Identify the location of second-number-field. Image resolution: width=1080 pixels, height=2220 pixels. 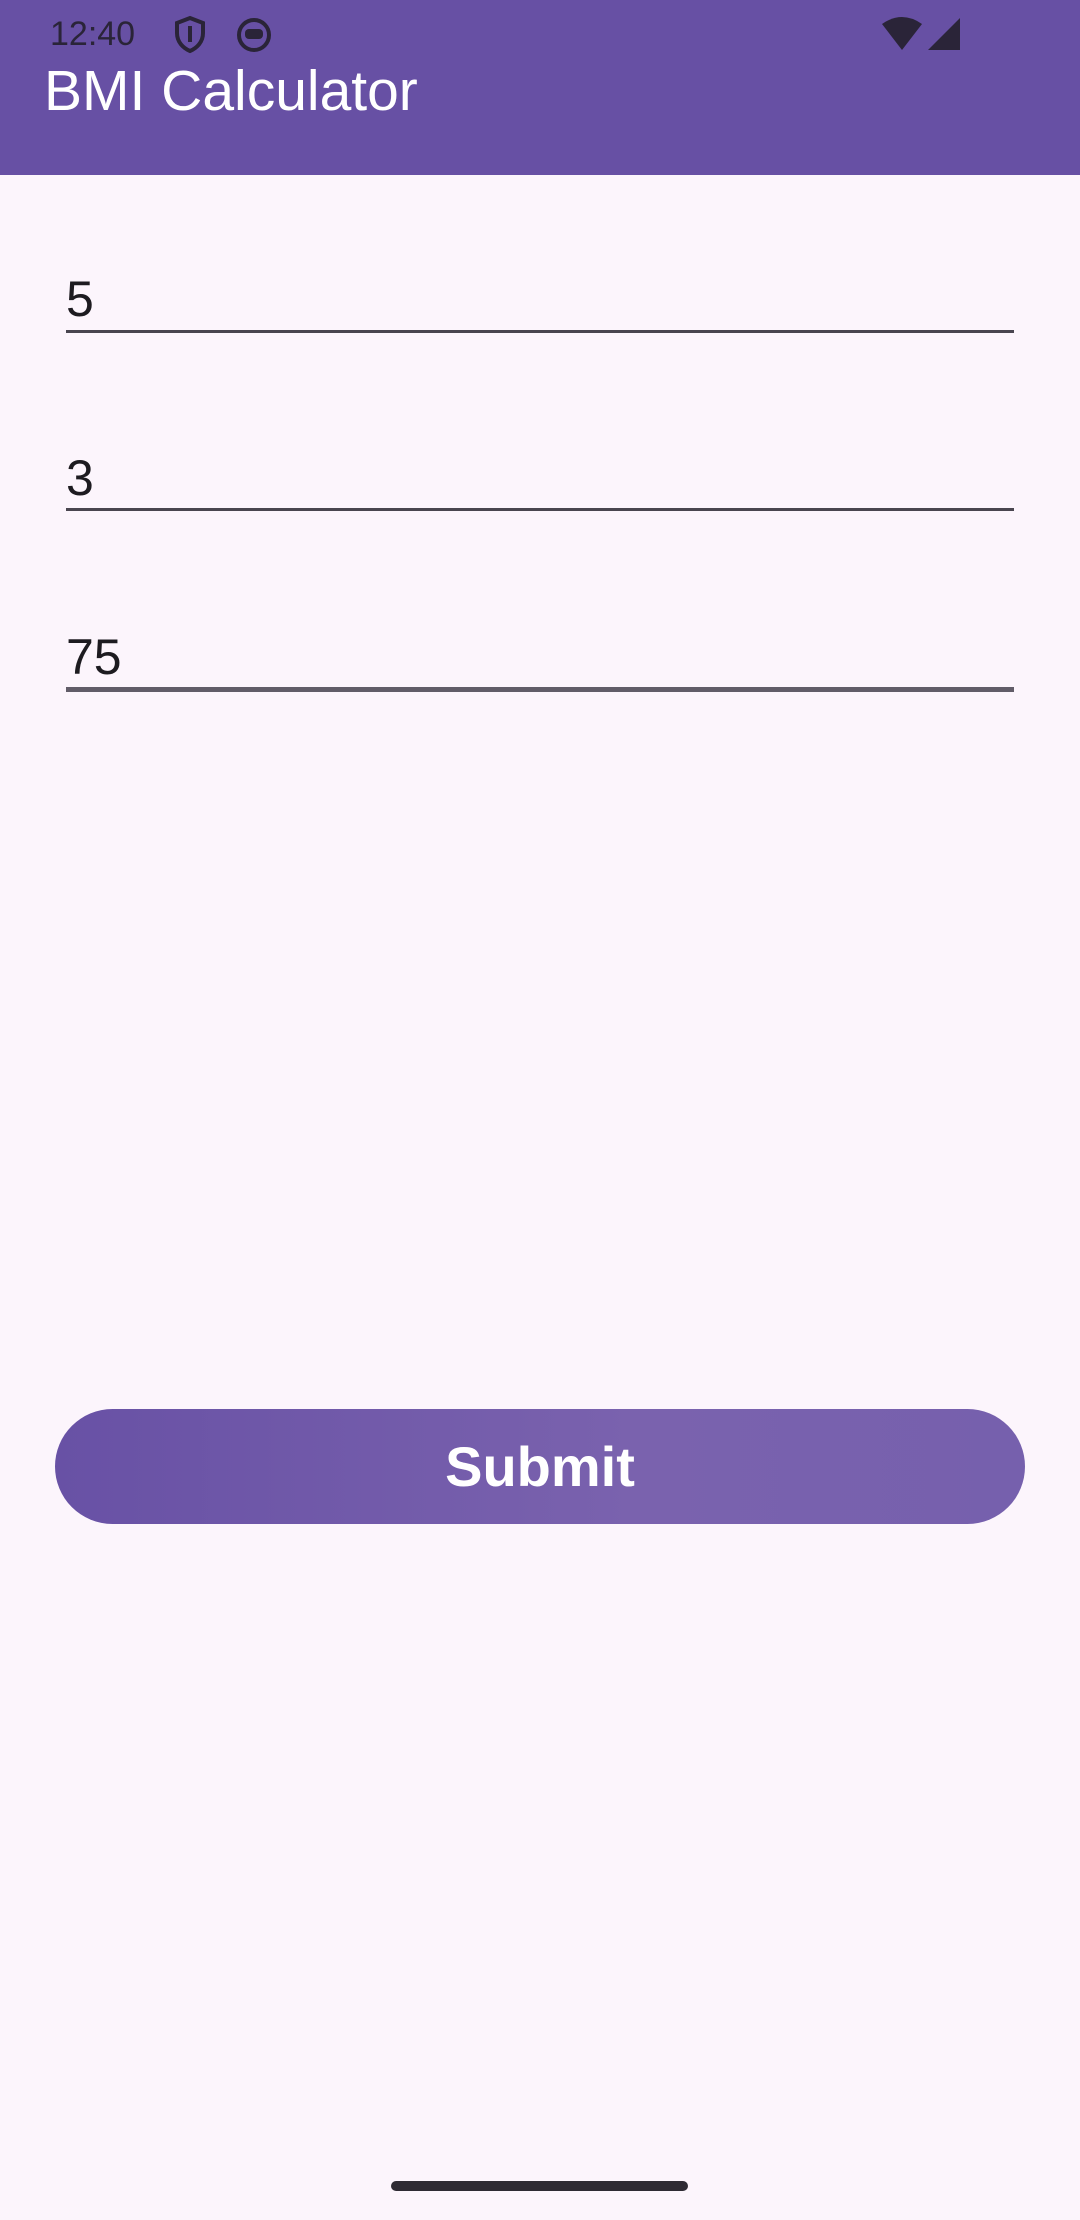
(540, 481).